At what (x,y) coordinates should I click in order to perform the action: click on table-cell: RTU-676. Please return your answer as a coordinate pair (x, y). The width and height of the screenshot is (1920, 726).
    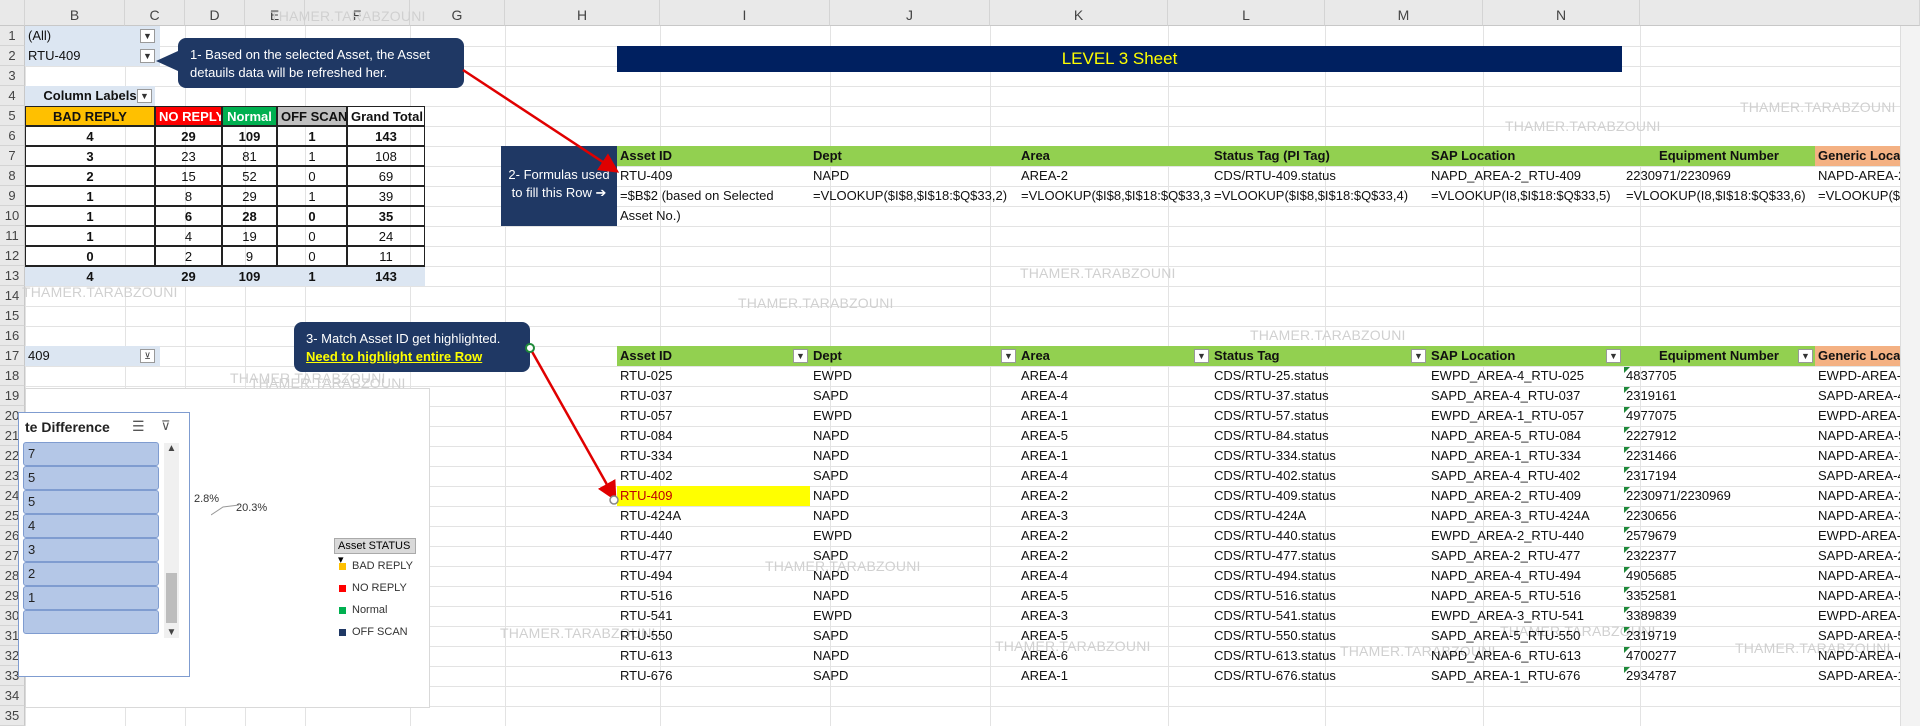
    Looking at the image, I should click on (713, 676).